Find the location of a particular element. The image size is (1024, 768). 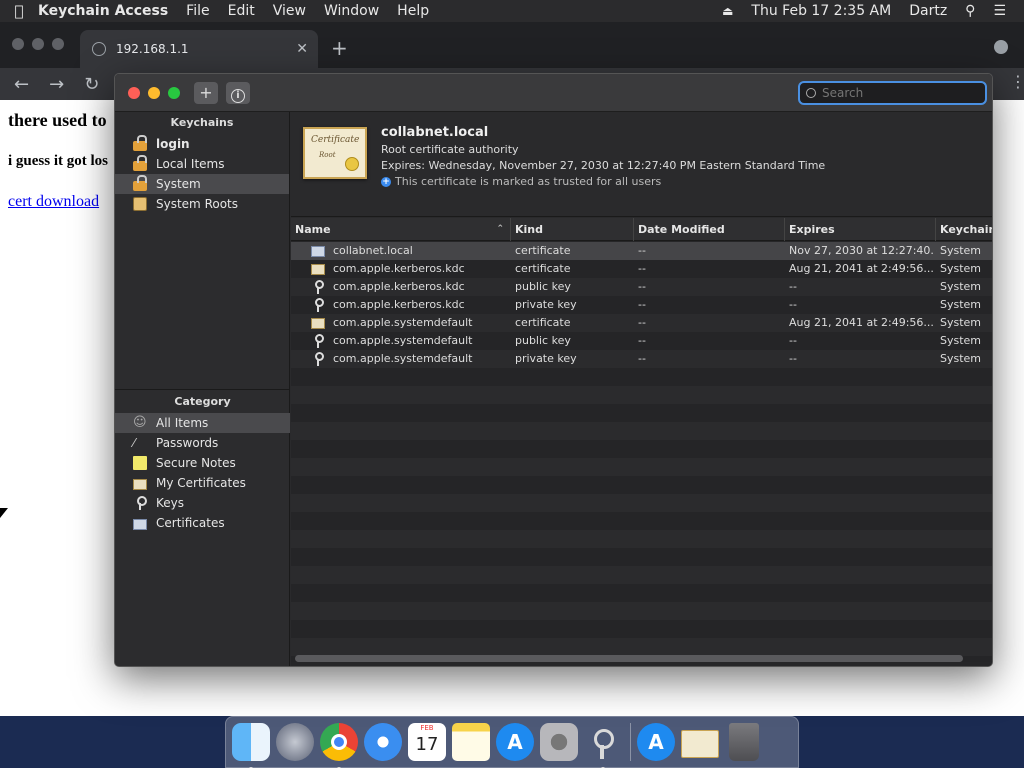

plus-icon: + is located at coordinates (206, 92).